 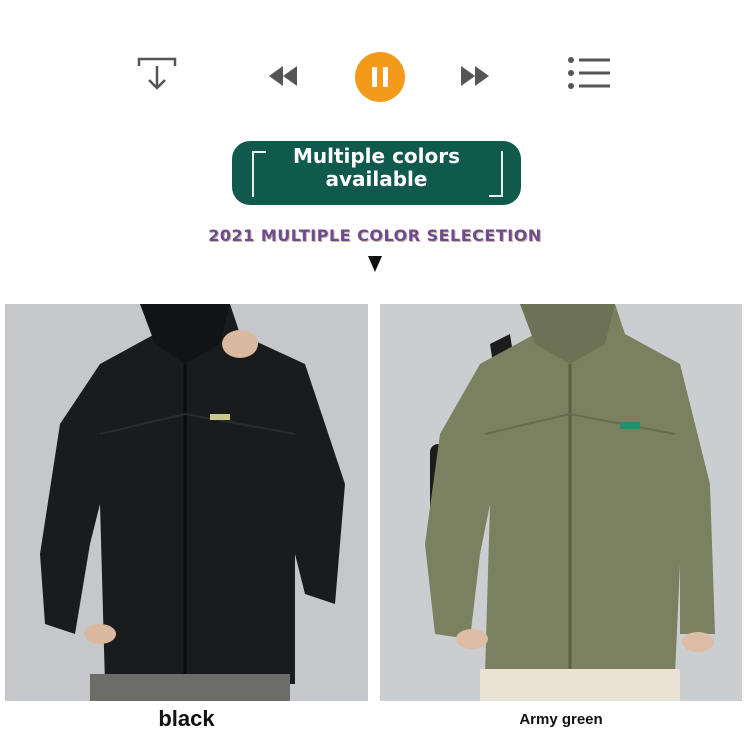 What do you see at coordinates (589, 73) in the screenshot?
I see `playlist-icon` at bounding box center [589, 73].